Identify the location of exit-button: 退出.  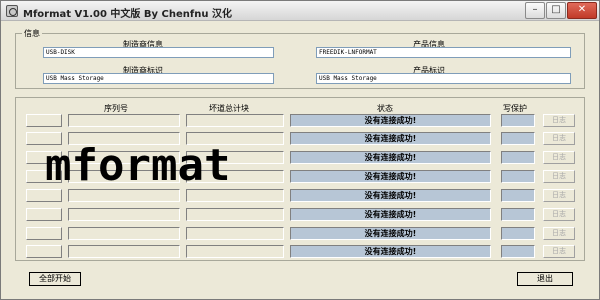
(545, 279).